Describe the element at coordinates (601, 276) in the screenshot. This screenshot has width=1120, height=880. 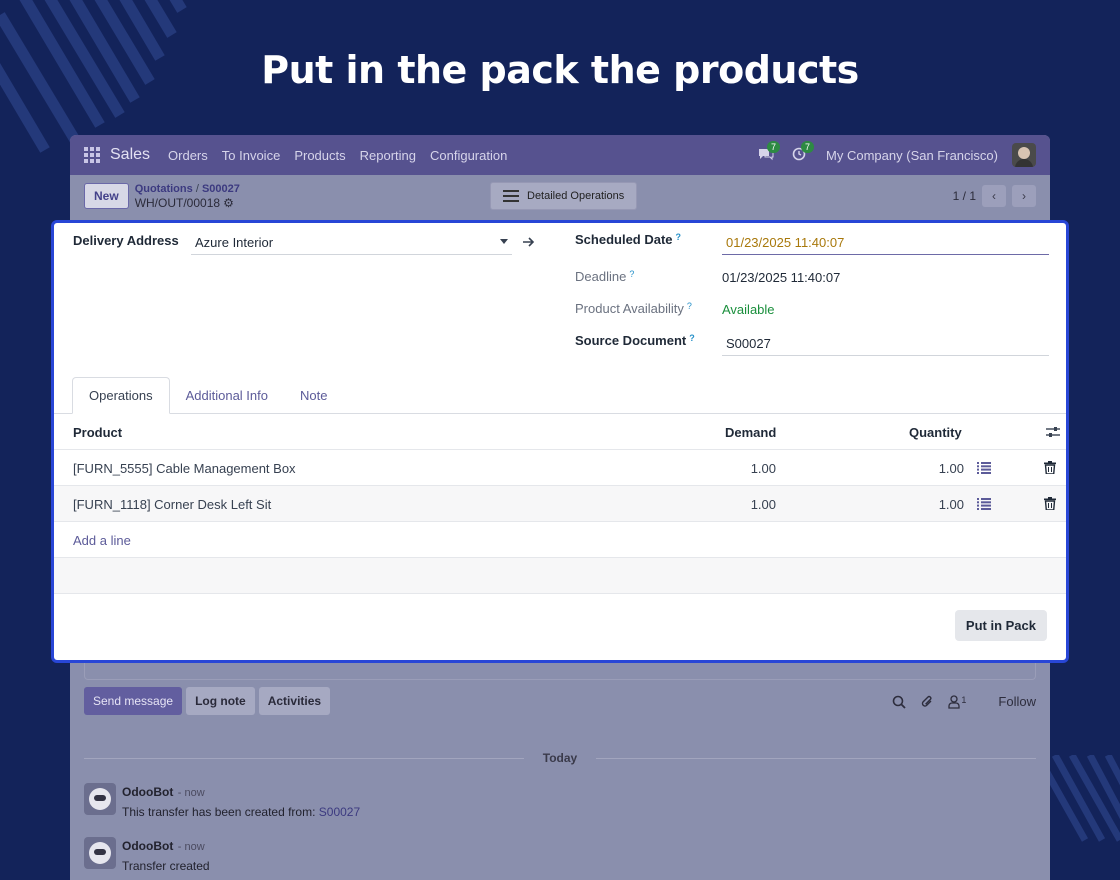
I see `deadline-label-text: Deadline` at that location.